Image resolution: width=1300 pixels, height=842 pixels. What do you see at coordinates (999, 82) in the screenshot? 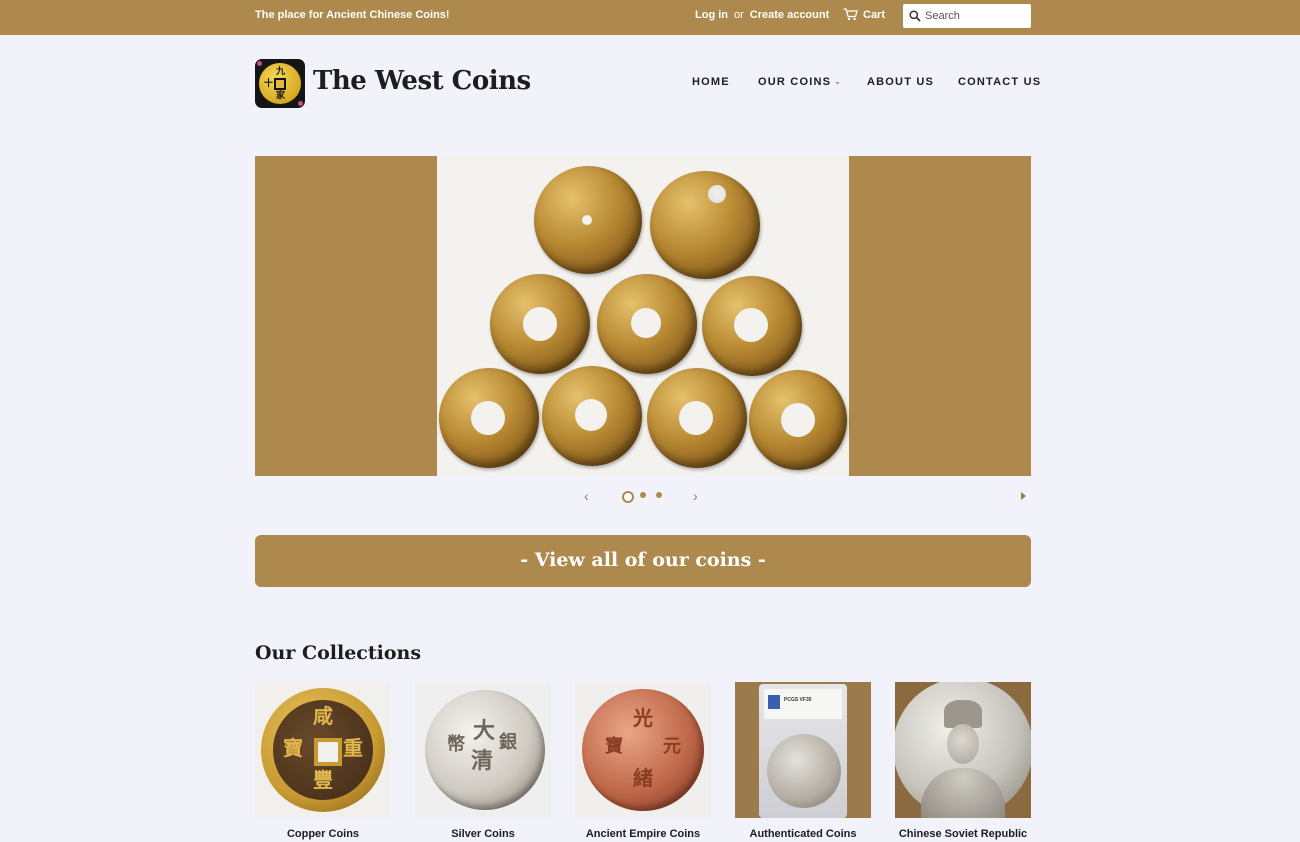
I see `nav-contact-us: CONTACT US` at bounding box center [999, 82].